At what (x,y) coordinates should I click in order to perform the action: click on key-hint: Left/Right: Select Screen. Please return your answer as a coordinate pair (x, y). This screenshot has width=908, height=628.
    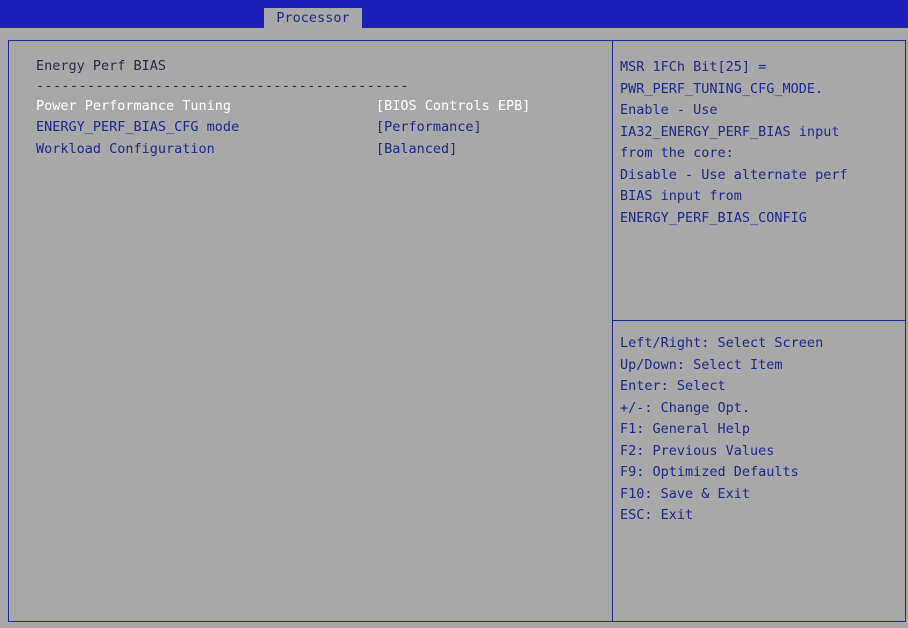
    Looking at the image, I should click on (722, 343).